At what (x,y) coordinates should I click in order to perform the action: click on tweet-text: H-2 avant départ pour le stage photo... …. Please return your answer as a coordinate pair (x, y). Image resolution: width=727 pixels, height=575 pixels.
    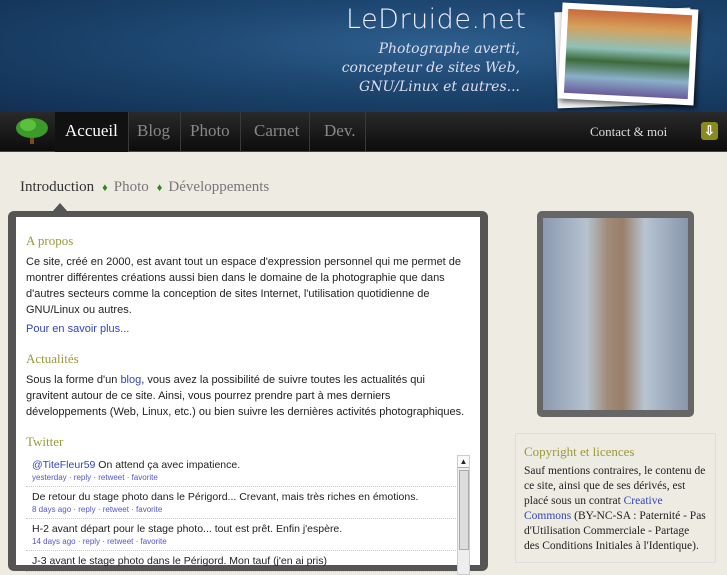
    Looking at the image, I should click on (187, 529).